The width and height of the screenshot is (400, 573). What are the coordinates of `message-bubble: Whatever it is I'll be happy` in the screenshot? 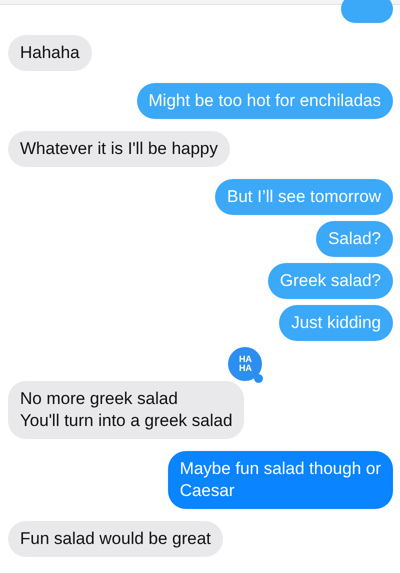 It's located at (119, 149).